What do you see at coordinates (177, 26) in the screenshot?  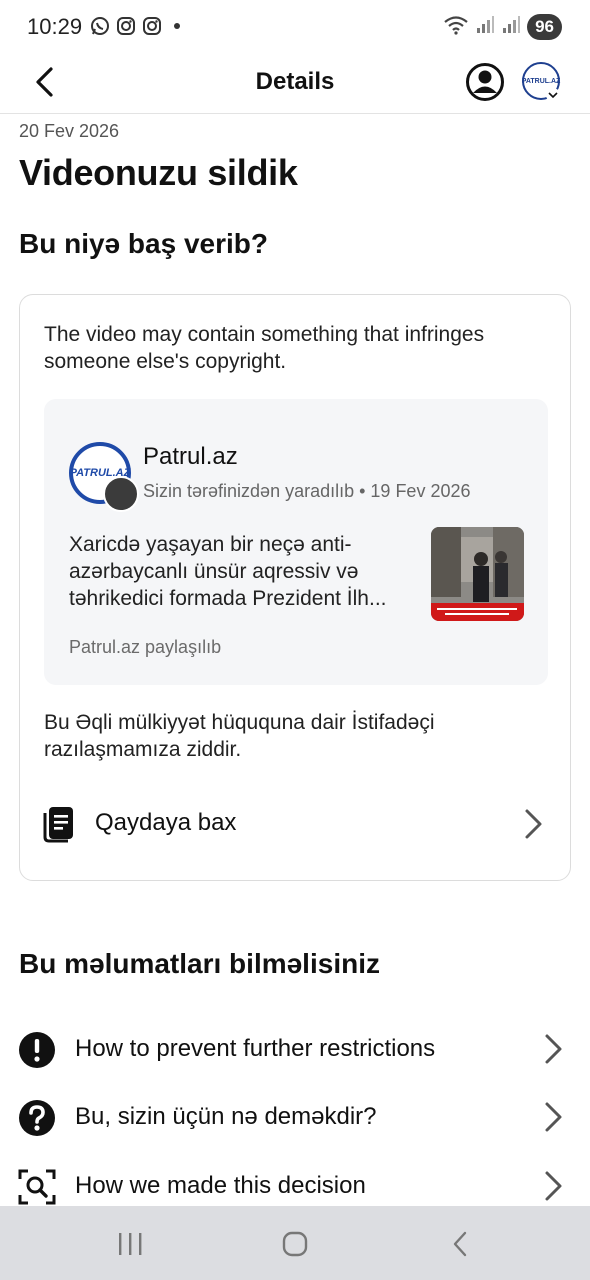 I see `more-notifications-dot-icon` at bounding box center [177, 26].